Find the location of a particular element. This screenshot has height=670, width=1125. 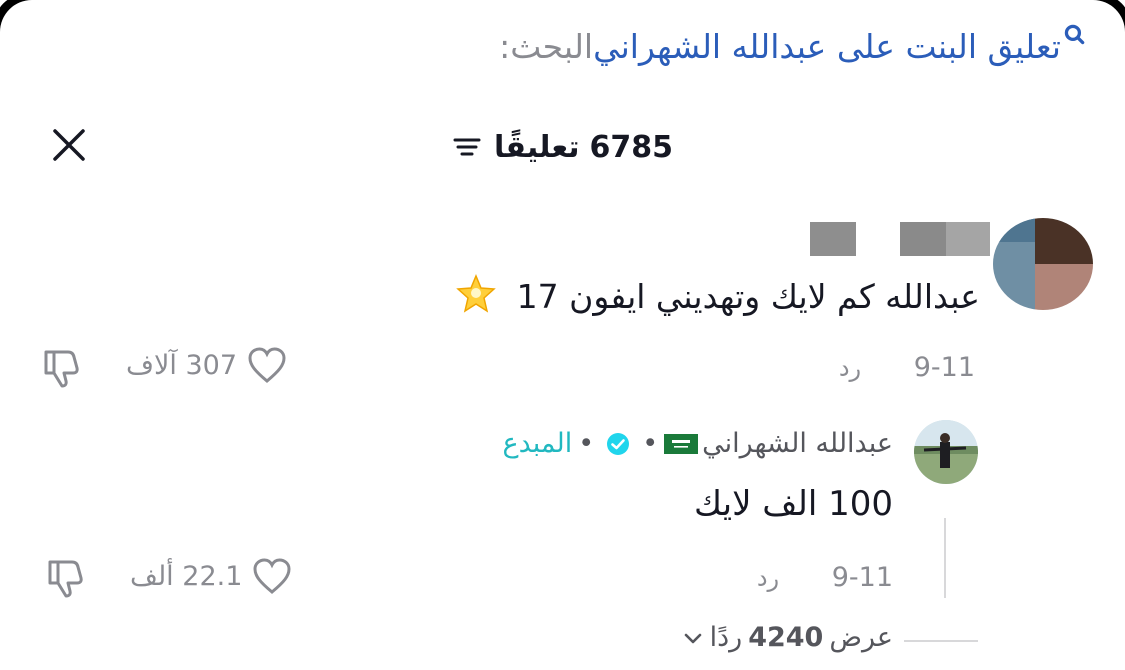

search-icon is located at coordinates (1074, 34).